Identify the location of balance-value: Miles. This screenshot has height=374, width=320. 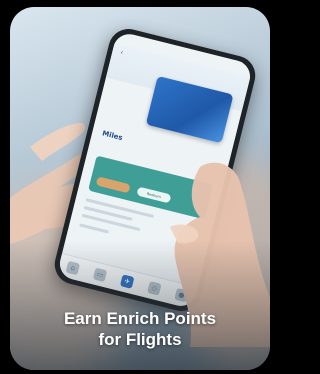
(112, 136).